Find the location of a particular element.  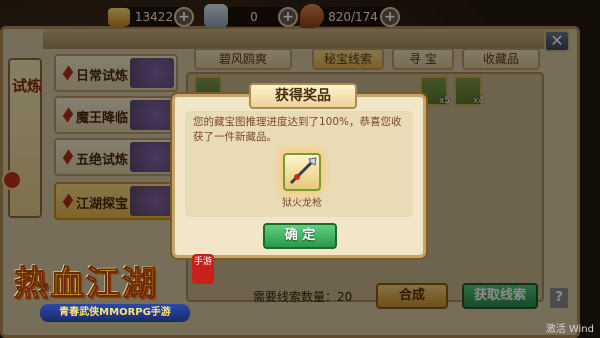

activation-watermark: 激活 Wind is located at coordinates (569, 329).